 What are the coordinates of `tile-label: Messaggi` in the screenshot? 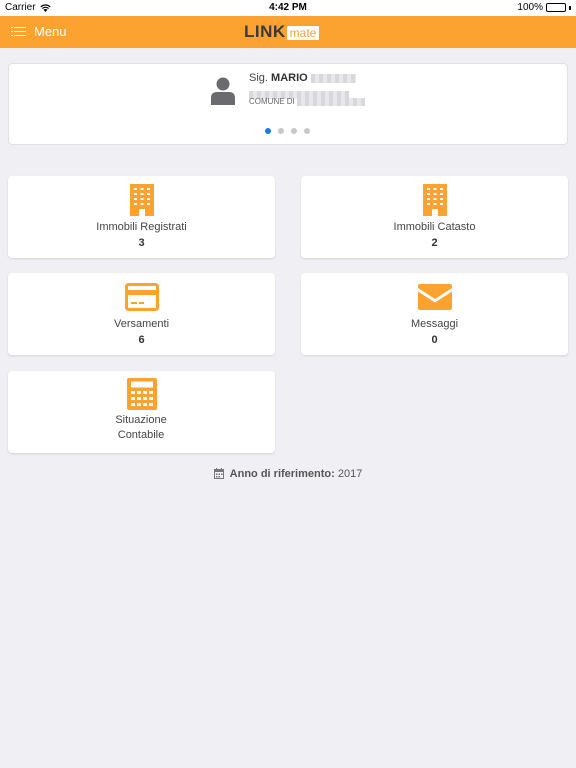 It's located at (434, 324).